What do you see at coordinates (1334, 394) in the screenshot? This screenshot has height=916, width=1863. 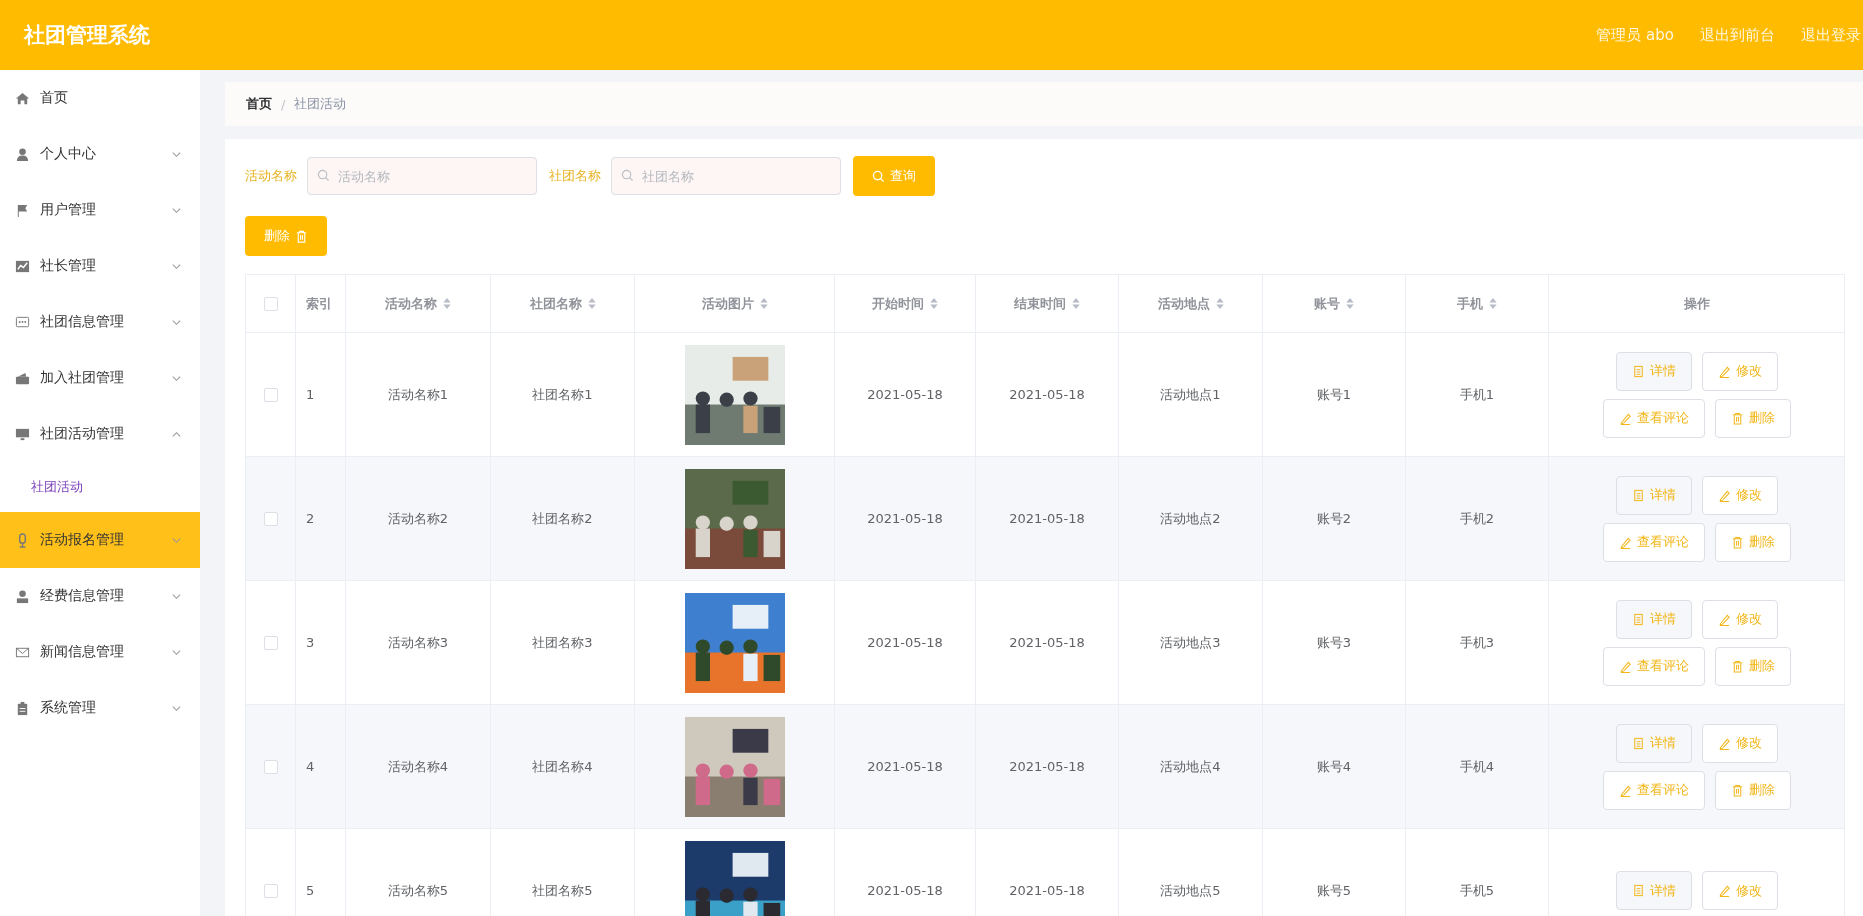 I see `table-cell: 账号1` at bounding box center [1334, 394].